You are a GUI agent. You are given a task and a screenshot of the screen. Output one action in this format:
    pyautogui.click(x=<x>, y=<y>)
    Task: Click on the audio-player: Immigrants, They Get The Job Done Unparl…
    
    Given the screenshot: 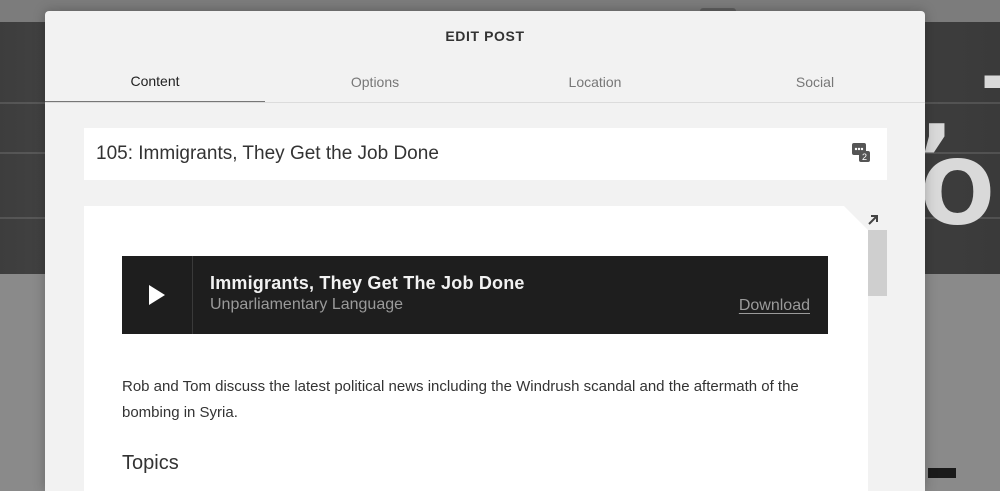 What is the action you would take?
    pyautogui.click(x=475, y=295)
    